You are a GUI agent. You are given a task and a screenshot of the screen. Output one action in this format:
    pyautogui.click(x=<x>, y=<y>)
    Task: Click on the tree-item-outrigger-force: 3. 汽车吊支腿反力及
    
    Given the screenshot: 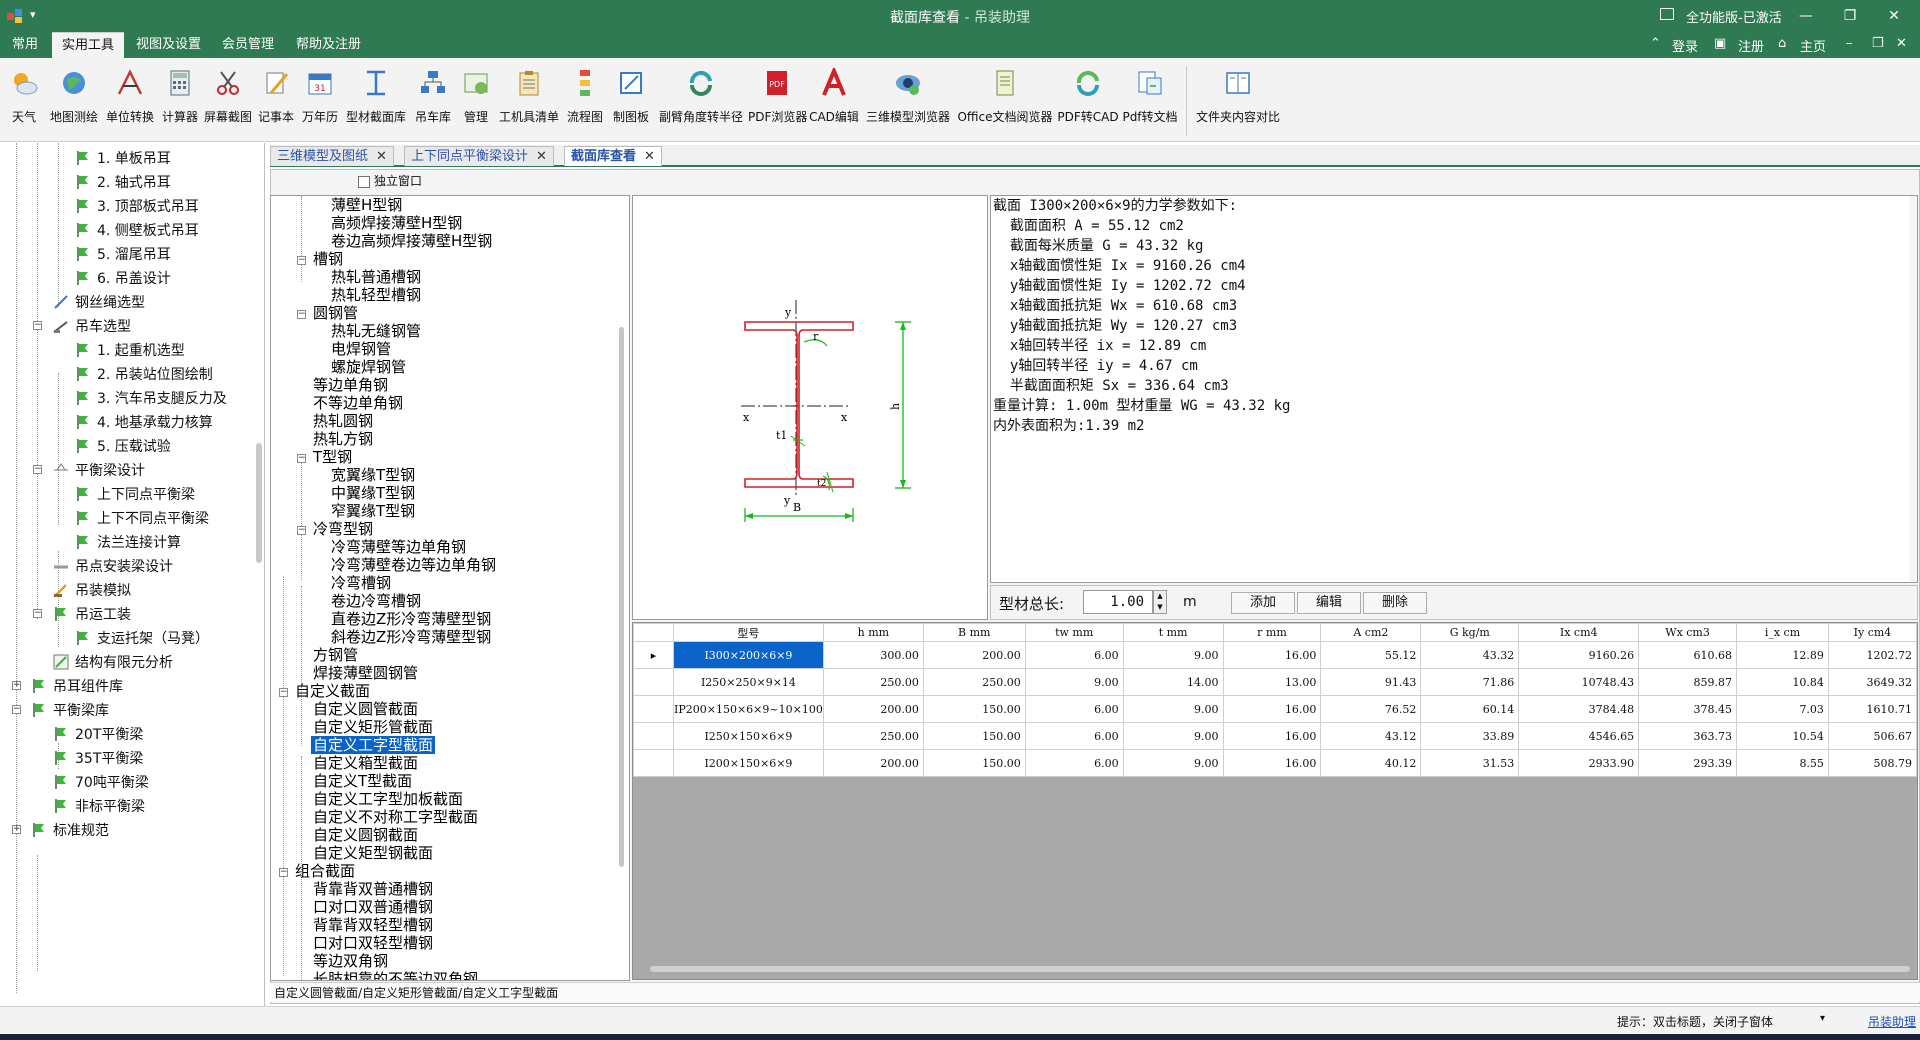 What is the action you would take?
    pyautogui.click(x=150, y=399)
    